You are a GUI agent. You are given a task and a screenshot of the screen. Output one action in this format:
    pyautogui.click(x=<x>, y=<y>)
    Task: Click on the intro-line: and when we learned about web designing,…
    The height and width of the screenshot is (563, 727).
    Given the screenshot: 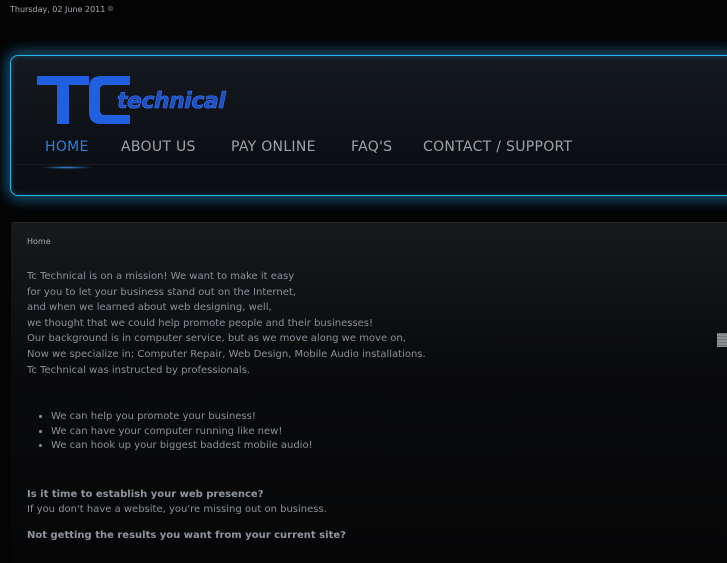 What is the action you would take?
    pyautogui.click(x=149, y=308)
    